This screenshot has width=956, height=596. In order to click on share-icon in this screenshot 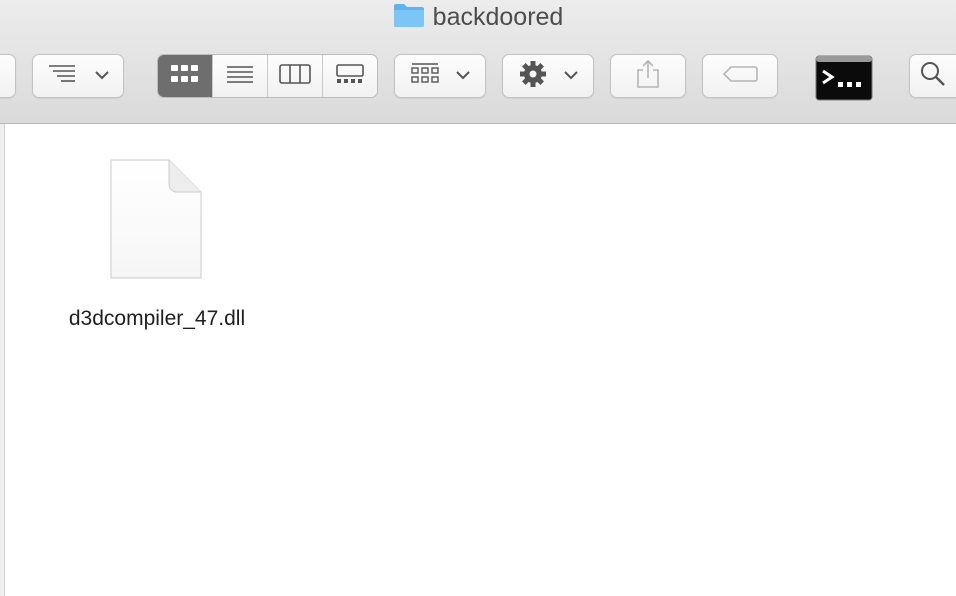, I will do `click(648, 76)`.